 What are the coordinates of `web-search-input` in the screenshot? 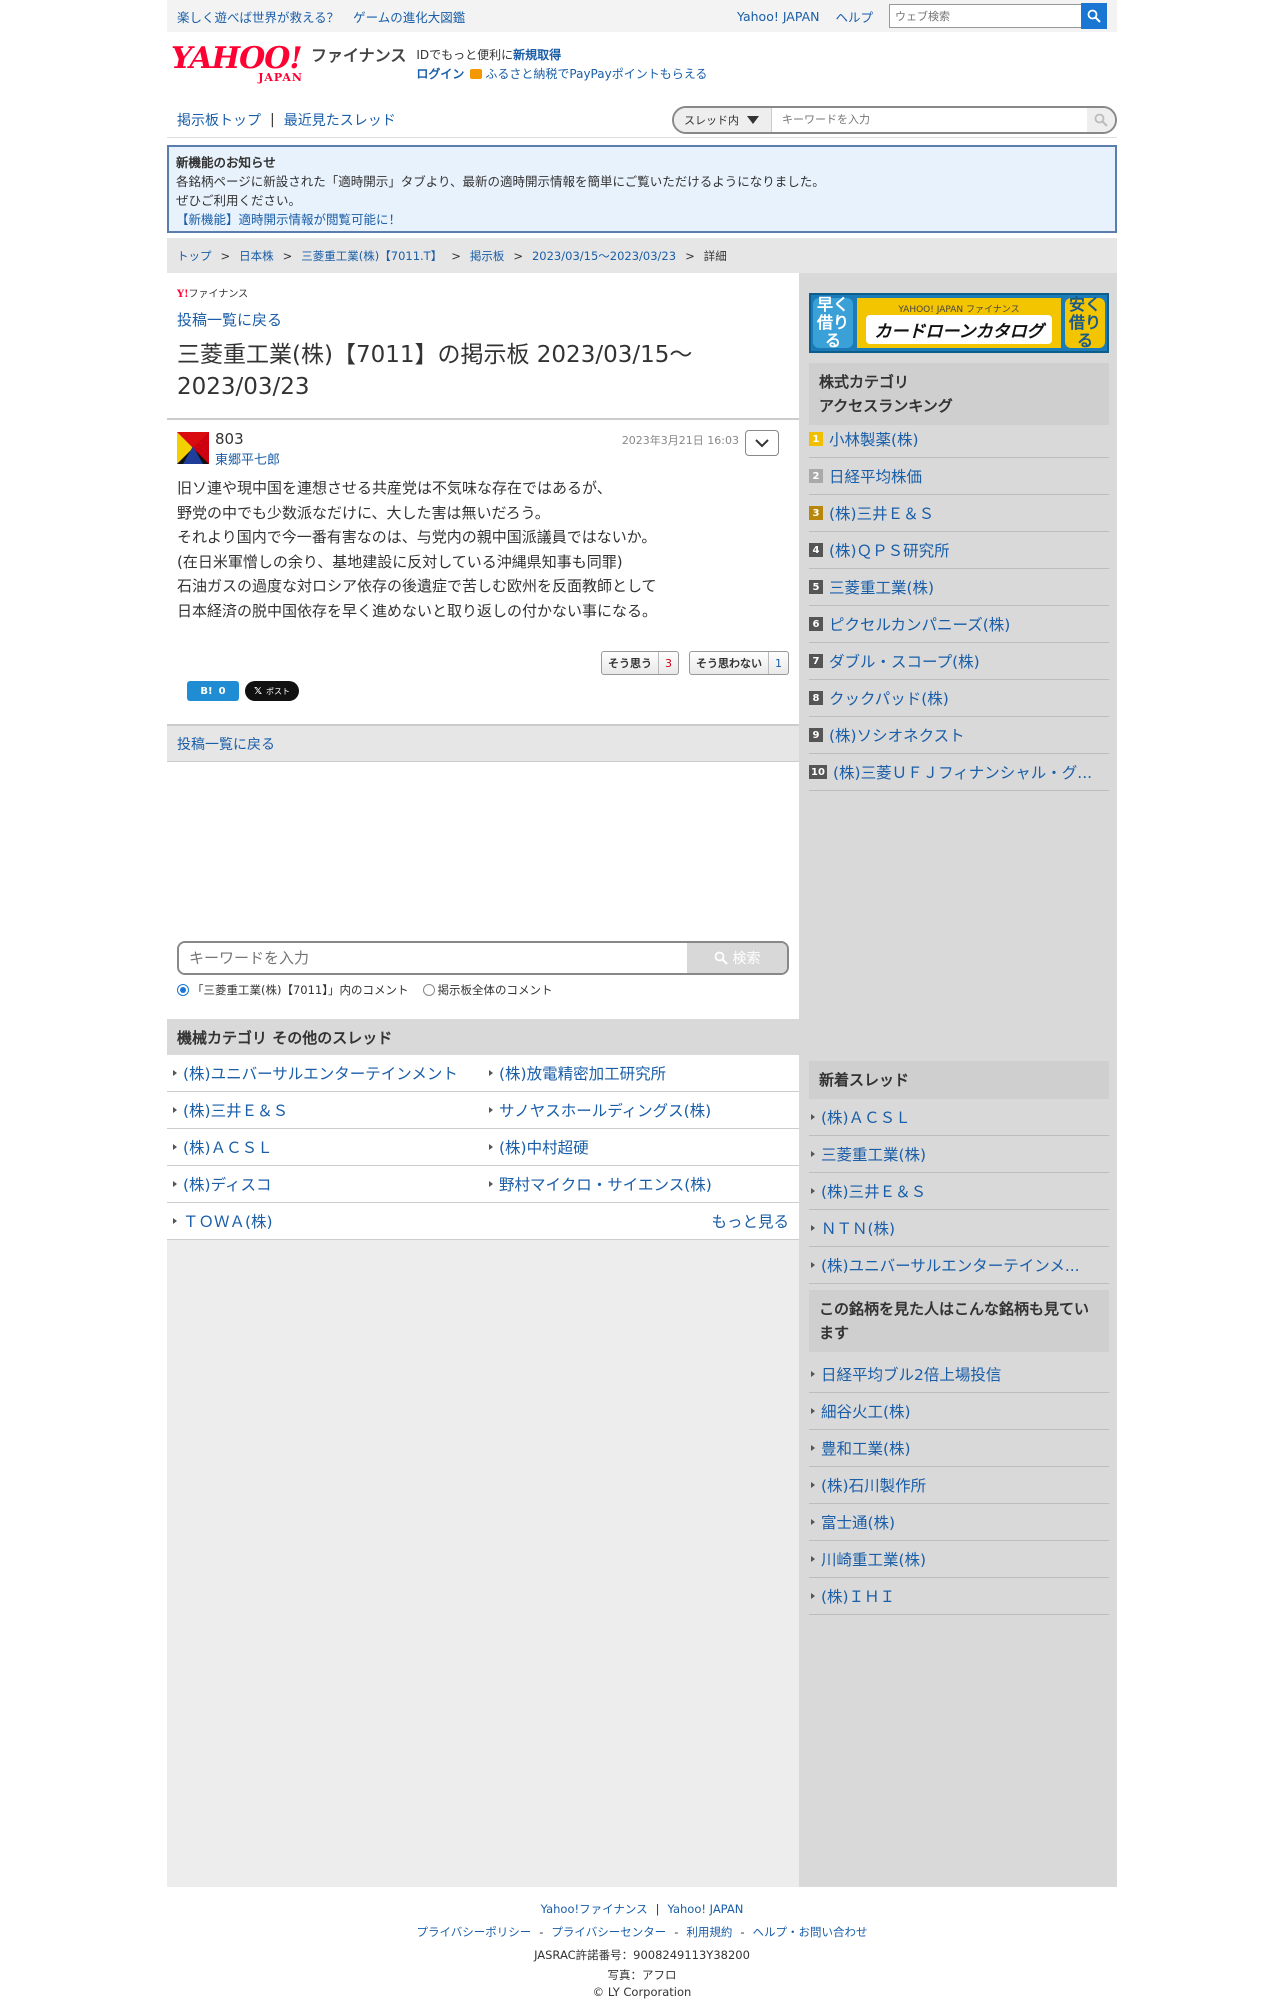 It's located at (985, 16).